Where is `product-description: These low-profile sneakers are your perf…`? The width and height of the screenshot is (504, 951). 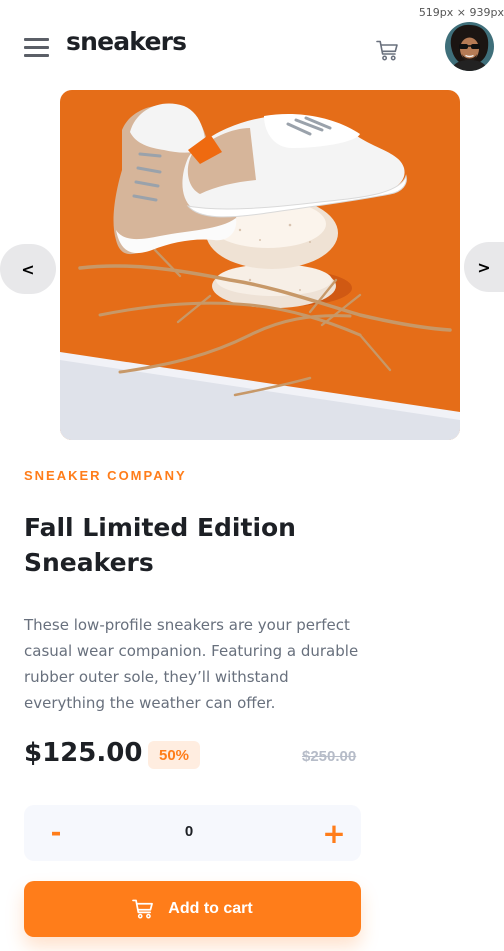 product-description: These low-profile sneakers are your perf… is located at coordinates (191, 664).